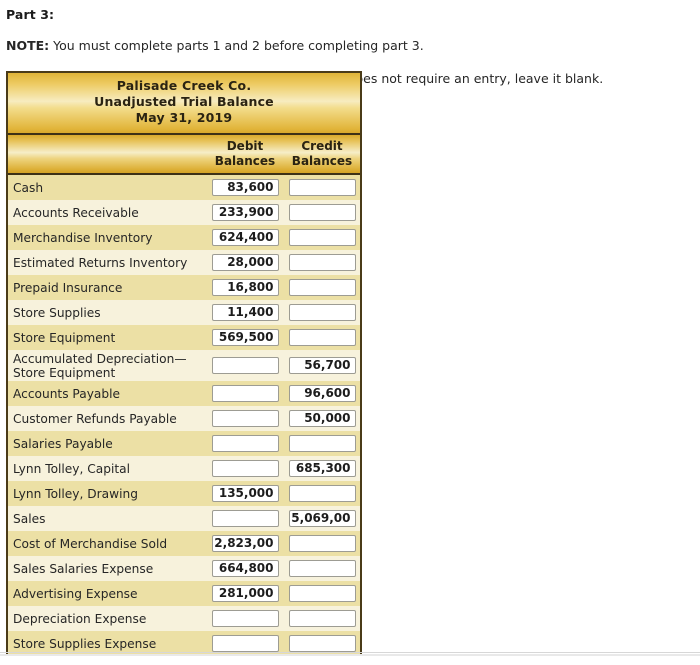 The height and width of the screenshot is (665, 700). What do you see at coordinates (64, 337) in the screenshot?
I see `account-name-cell: Store Equipment` at bounding box center [64, 337].